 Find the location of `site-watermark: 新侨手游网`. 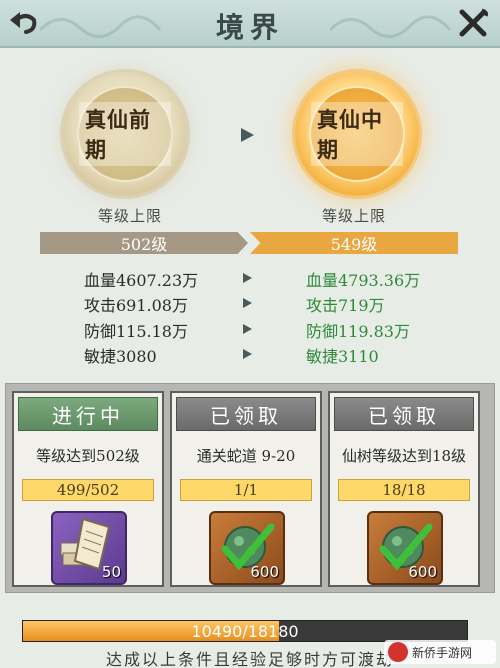

site-watermark: 新侨手游网 is located at coordinates (440, 652).